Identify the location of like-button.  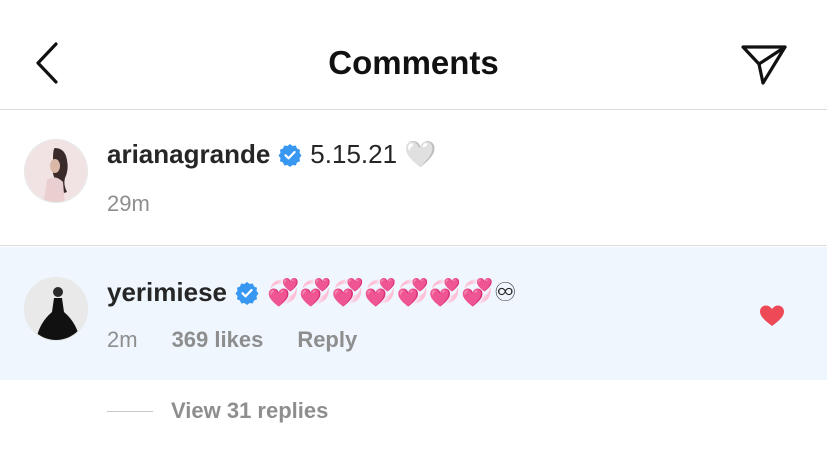
(772, 316).